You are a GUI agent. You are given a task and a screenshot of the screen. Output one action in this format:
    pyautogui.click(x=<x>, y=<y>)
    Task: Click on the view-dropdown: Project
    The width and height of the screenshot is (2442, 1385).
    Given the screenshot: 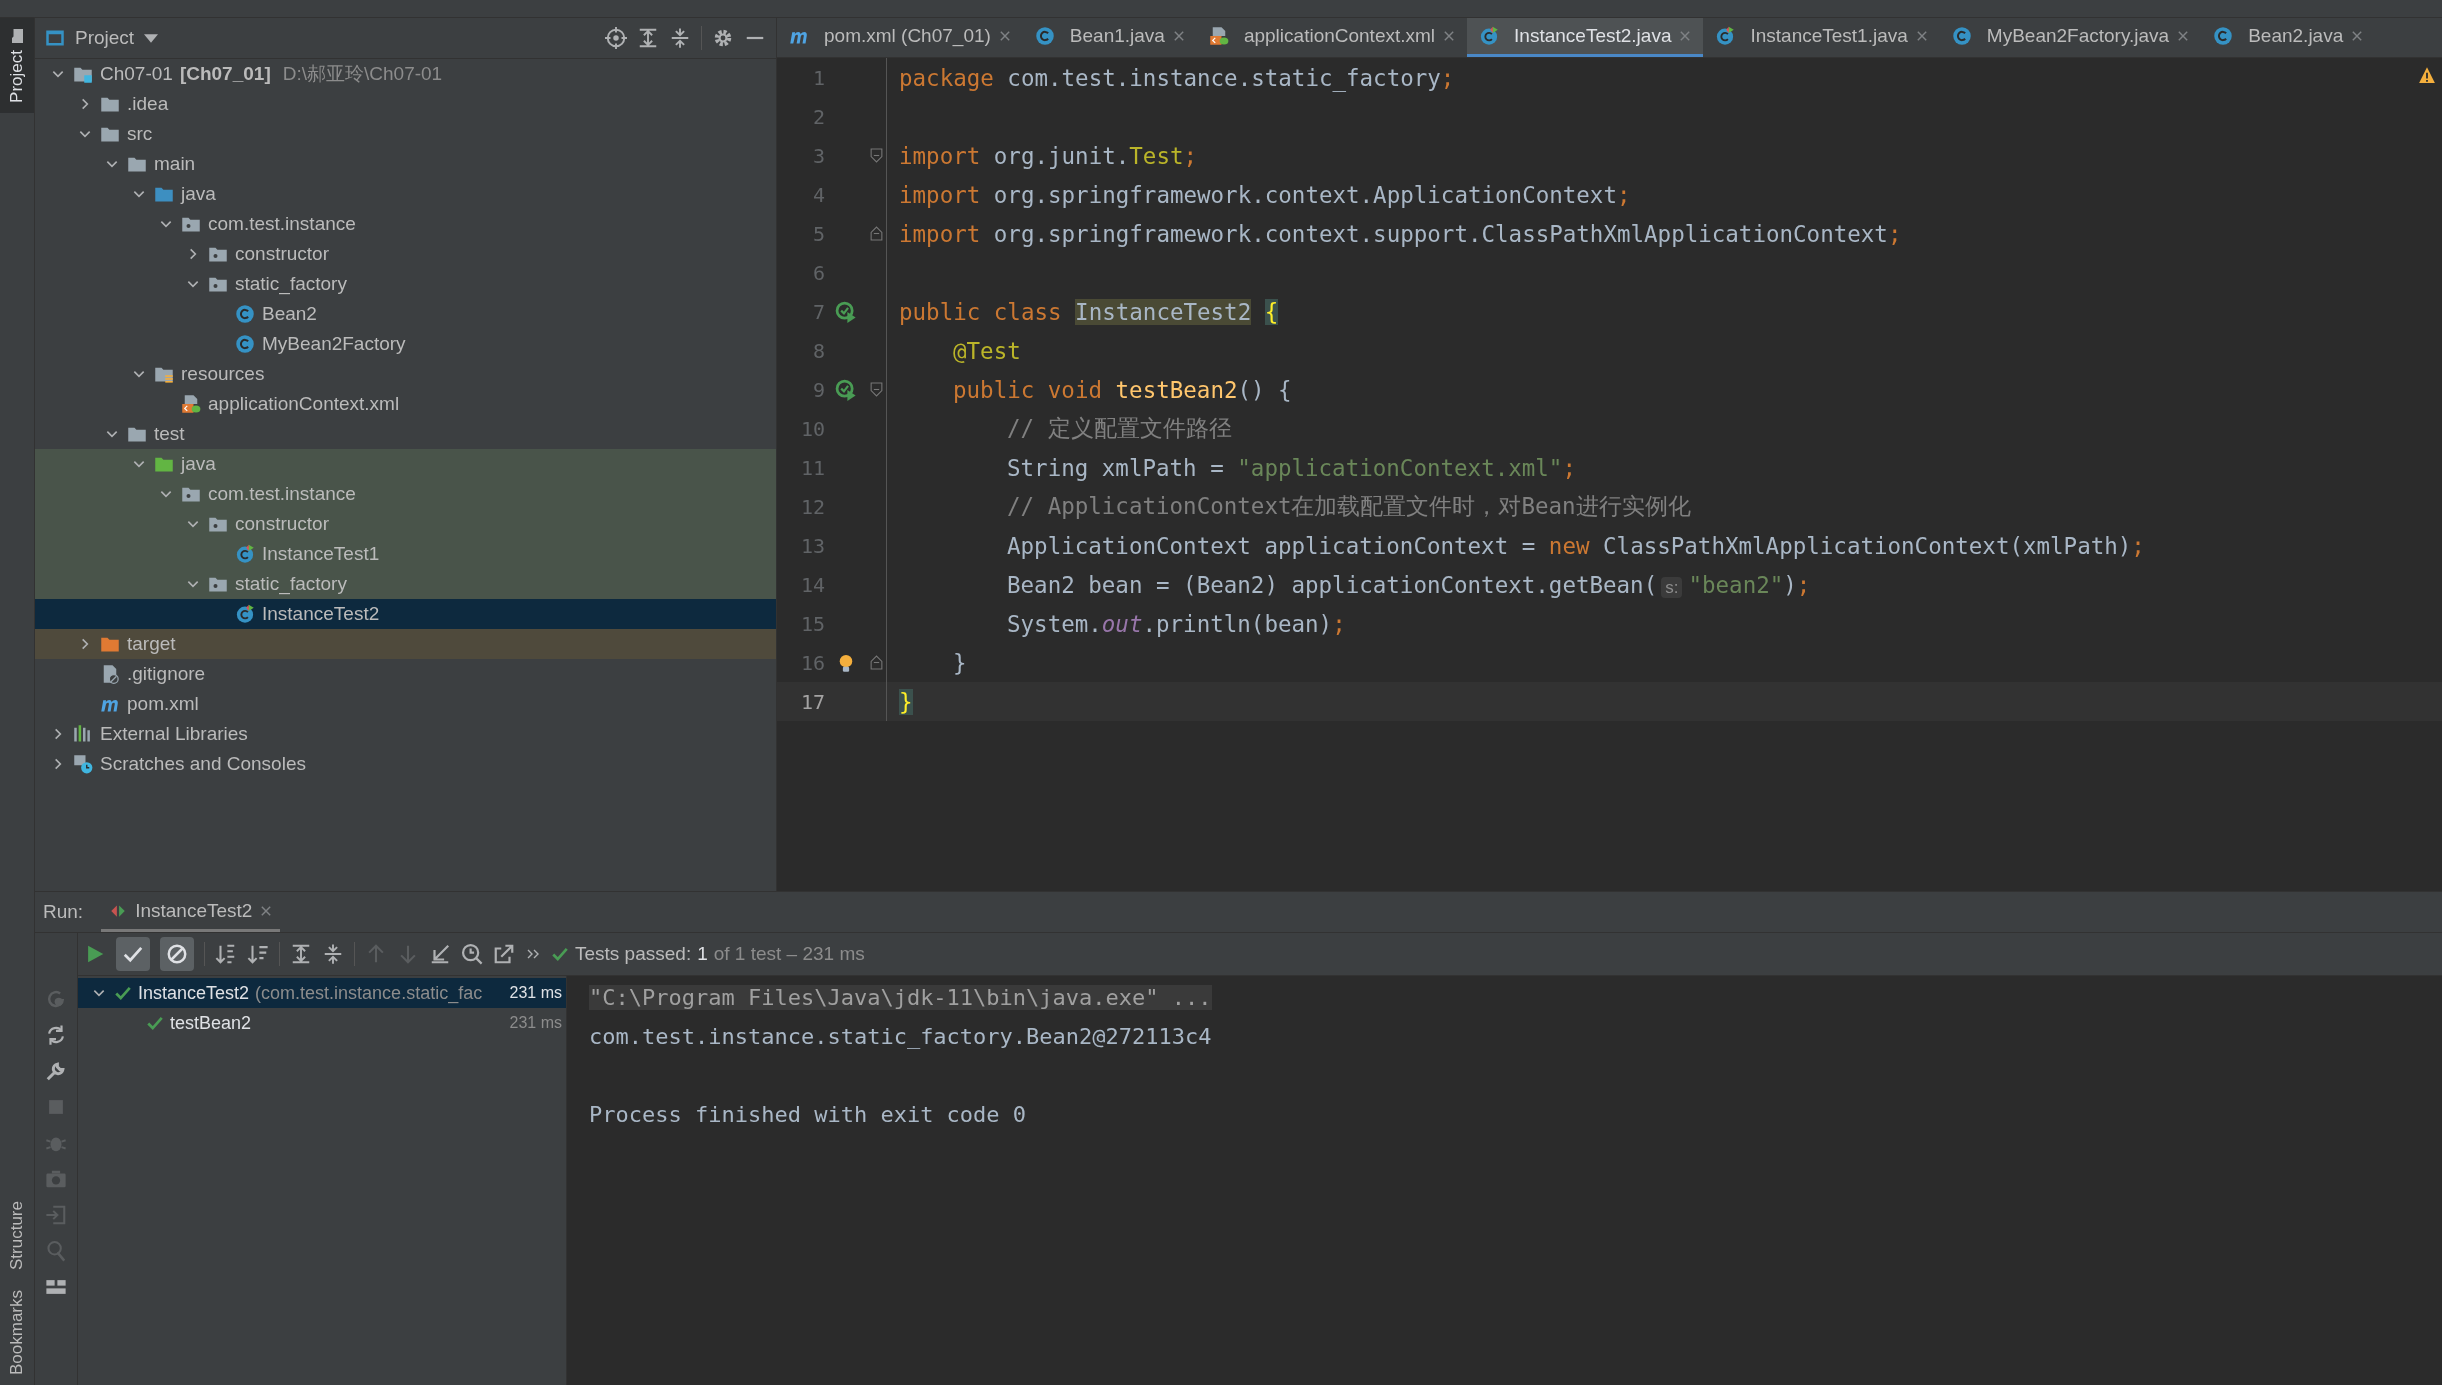 What is the action you would take?
    pyautogui.click(x=117, y=38)
    